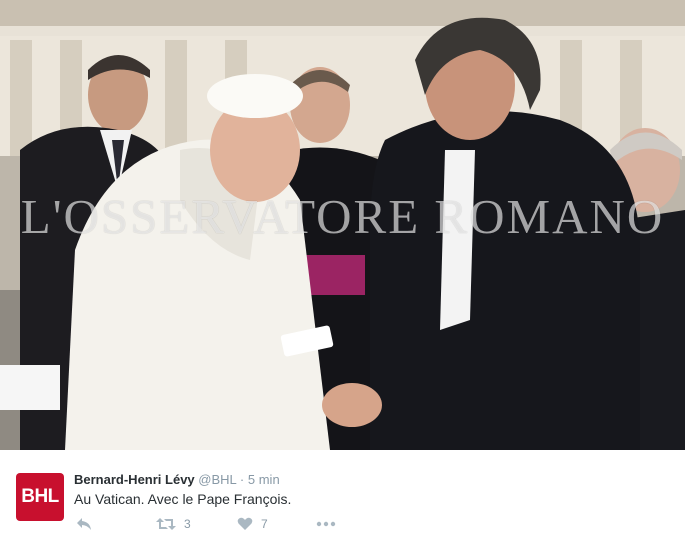 The height and width of the screenshot is (536, 685). I want to click on more-icon, so click(326, 524).